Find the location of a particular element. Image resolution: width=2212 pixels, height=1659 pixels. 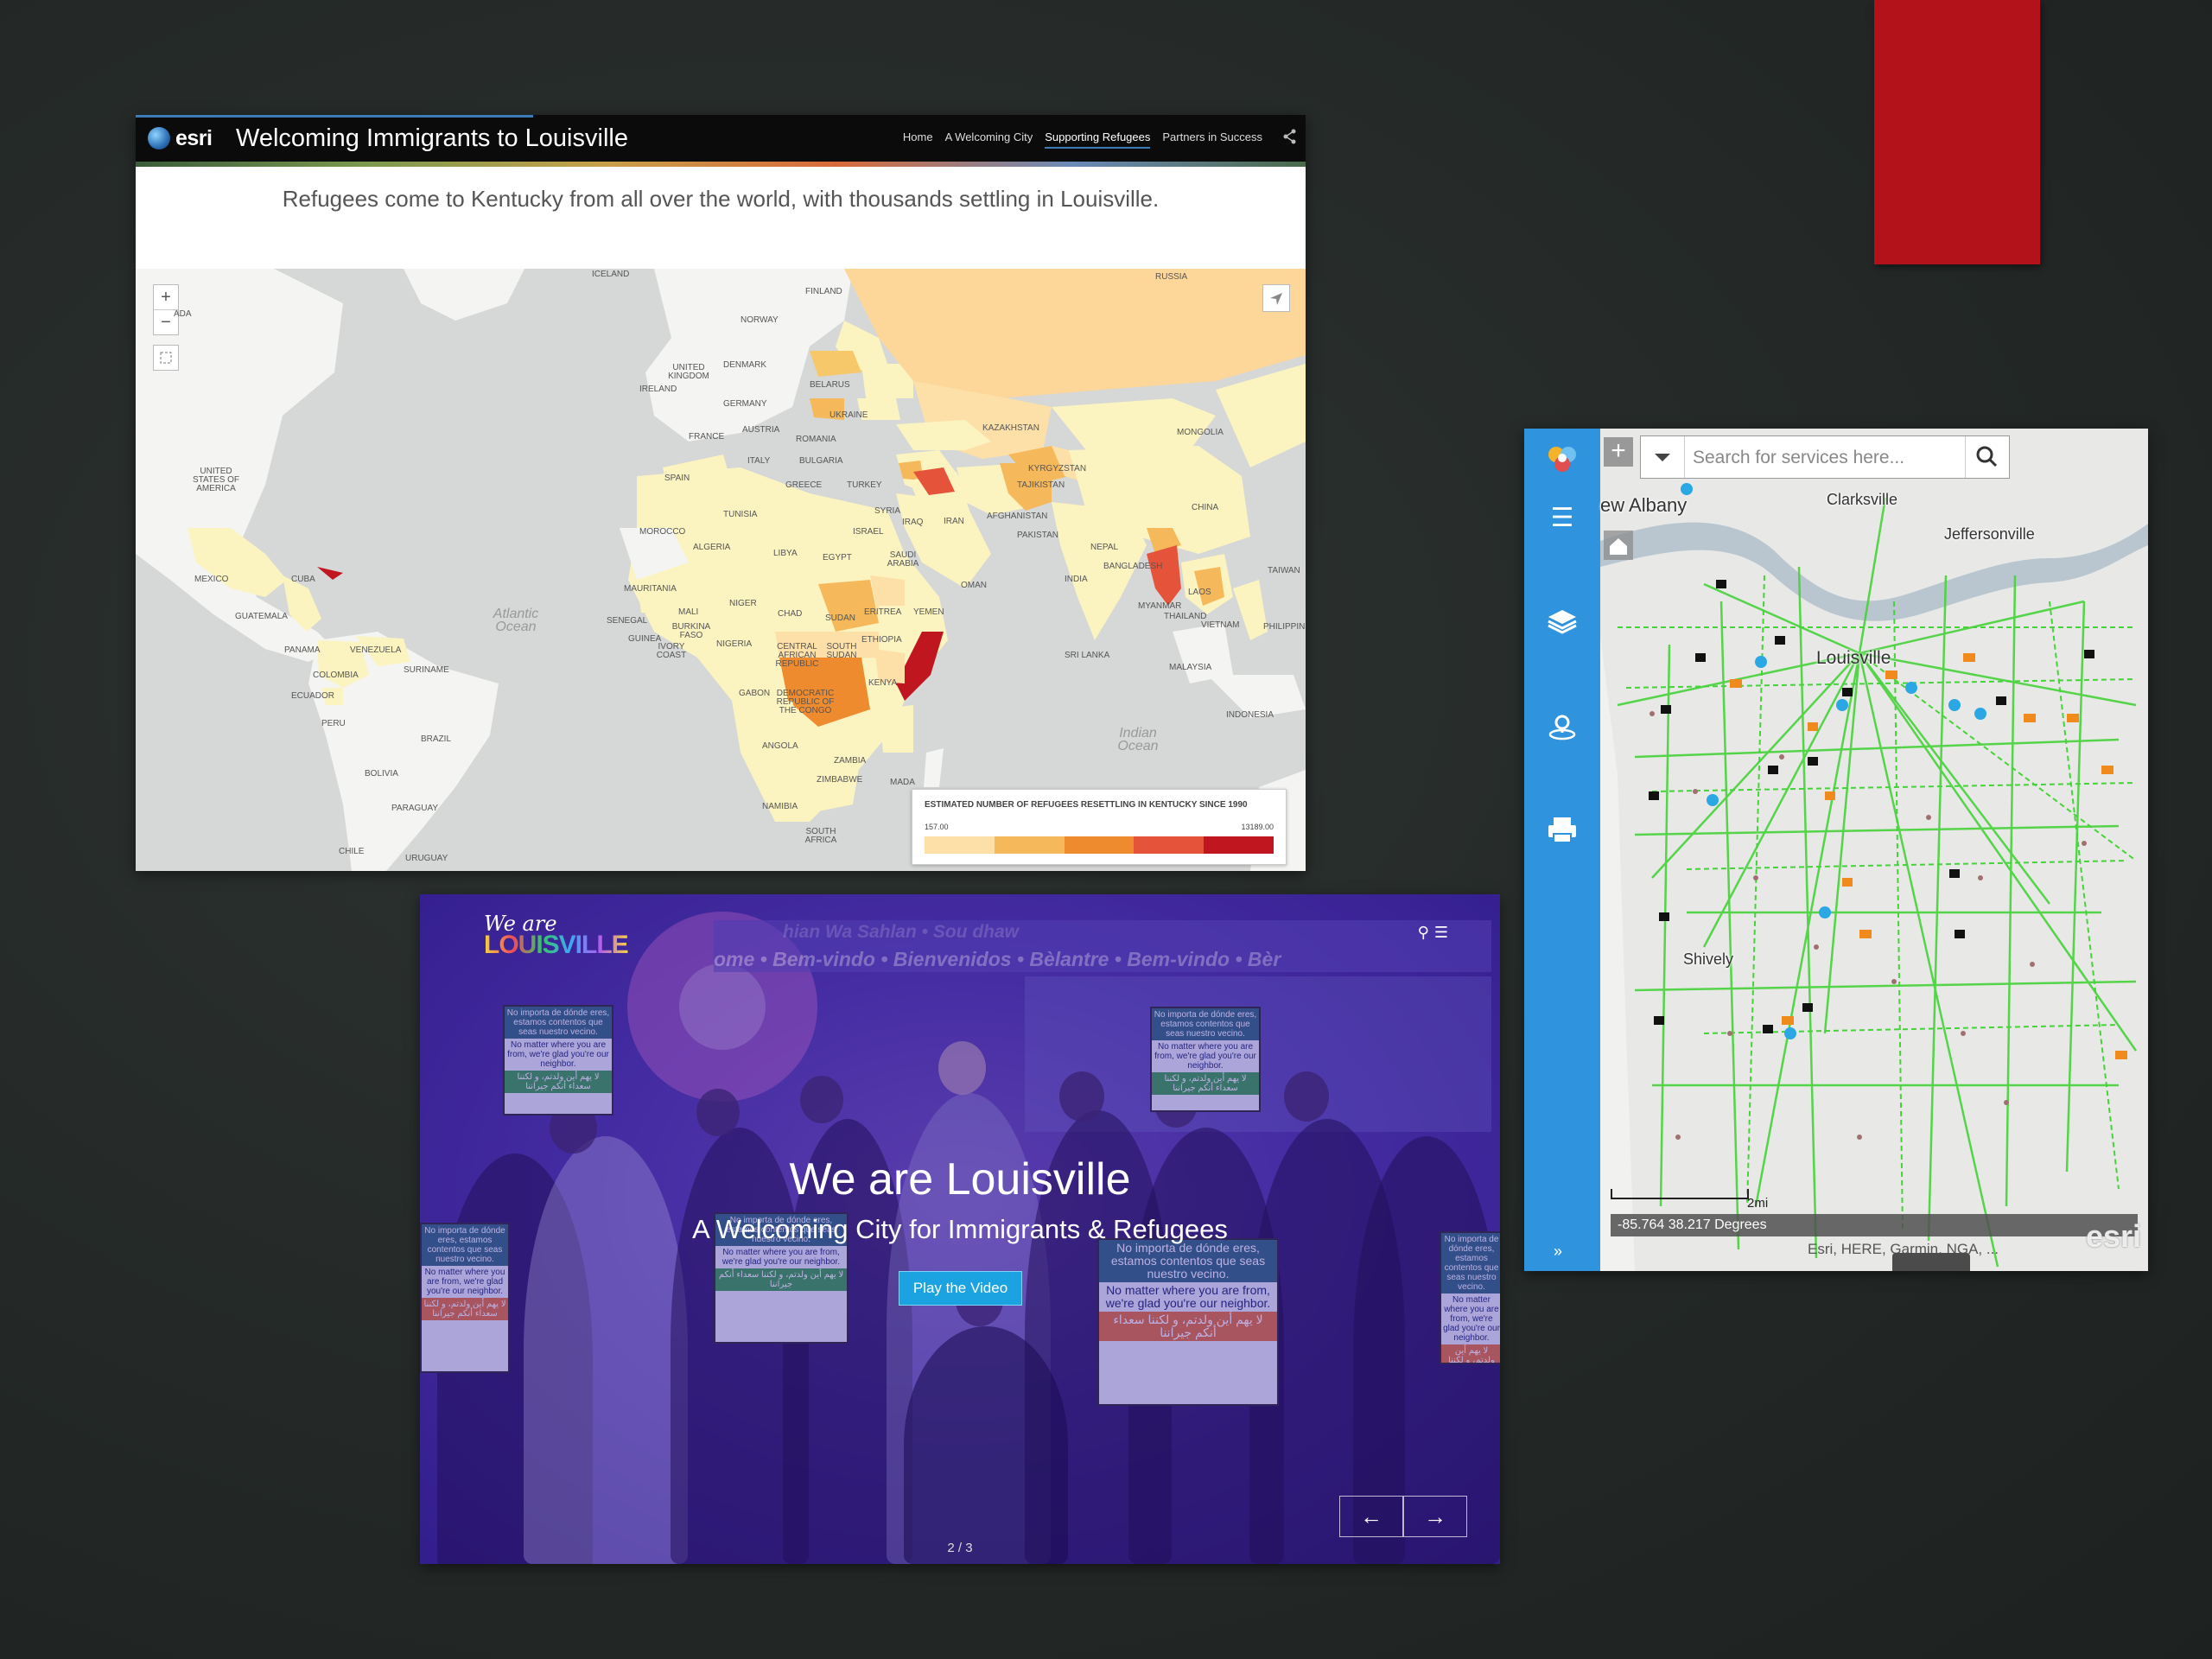

map-label: MALAYSIA is located at coordinates (1190, 667).